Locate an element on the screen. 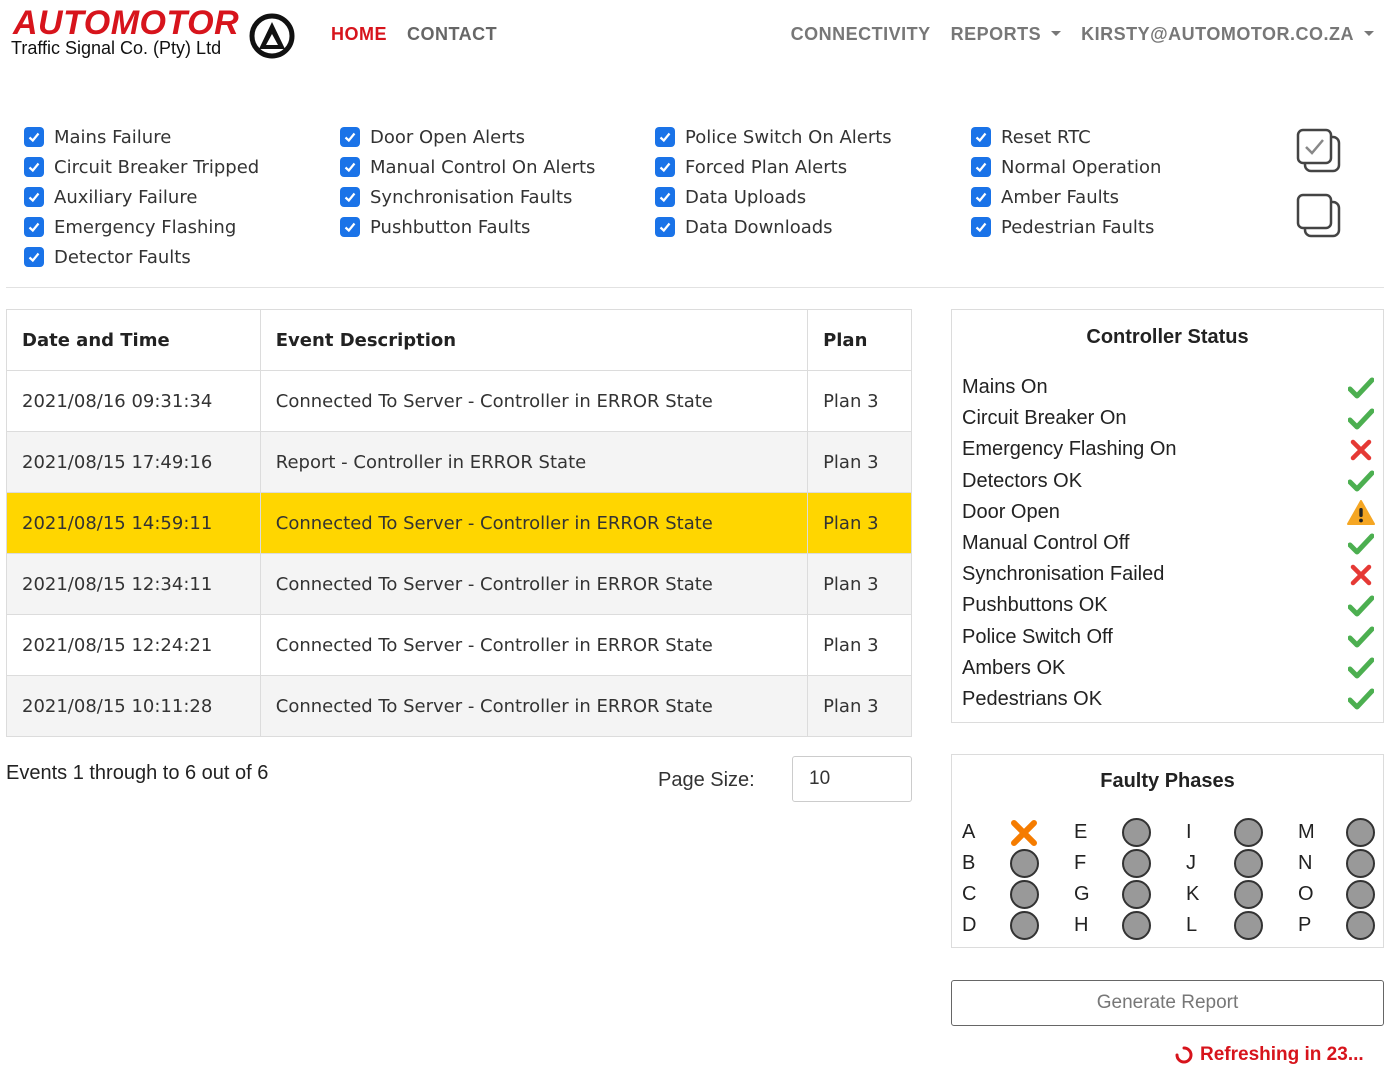 This screenshot has height=1084, width=1386. phase-grid: ABCDEFGHIJKLMNOP is located at coordinates (1172, 879).